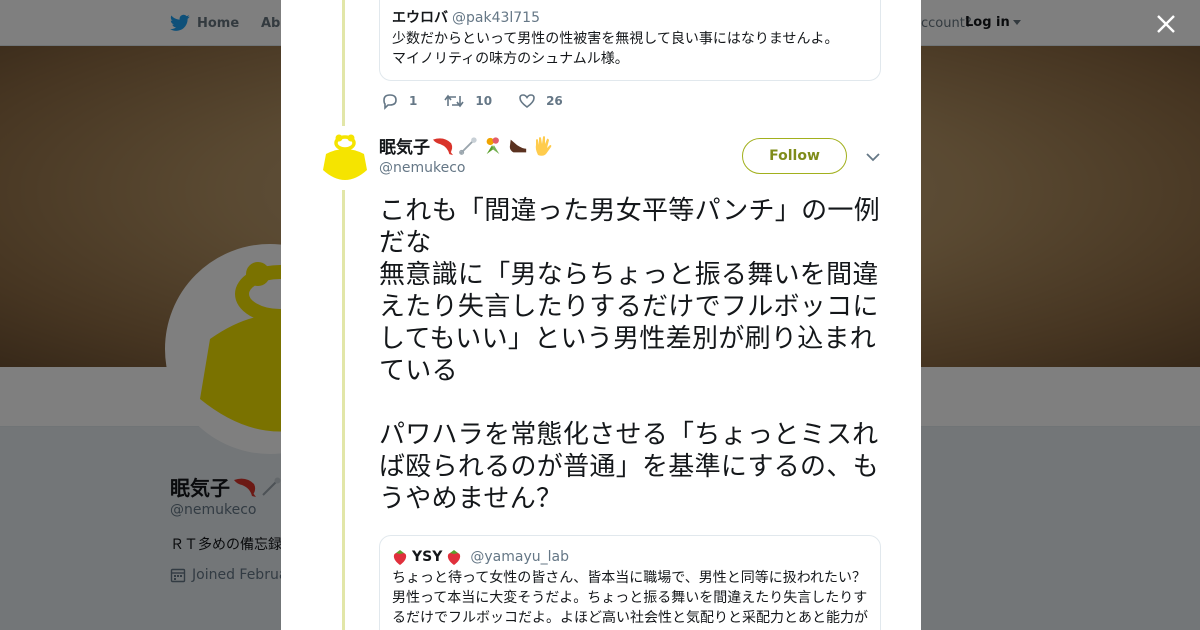 The image size is (1200, 630). What do you see at coordinates (427, 557) in the screenshot?
I see `quoted-tweet-name: YSY` at bounding box center [427, 557].